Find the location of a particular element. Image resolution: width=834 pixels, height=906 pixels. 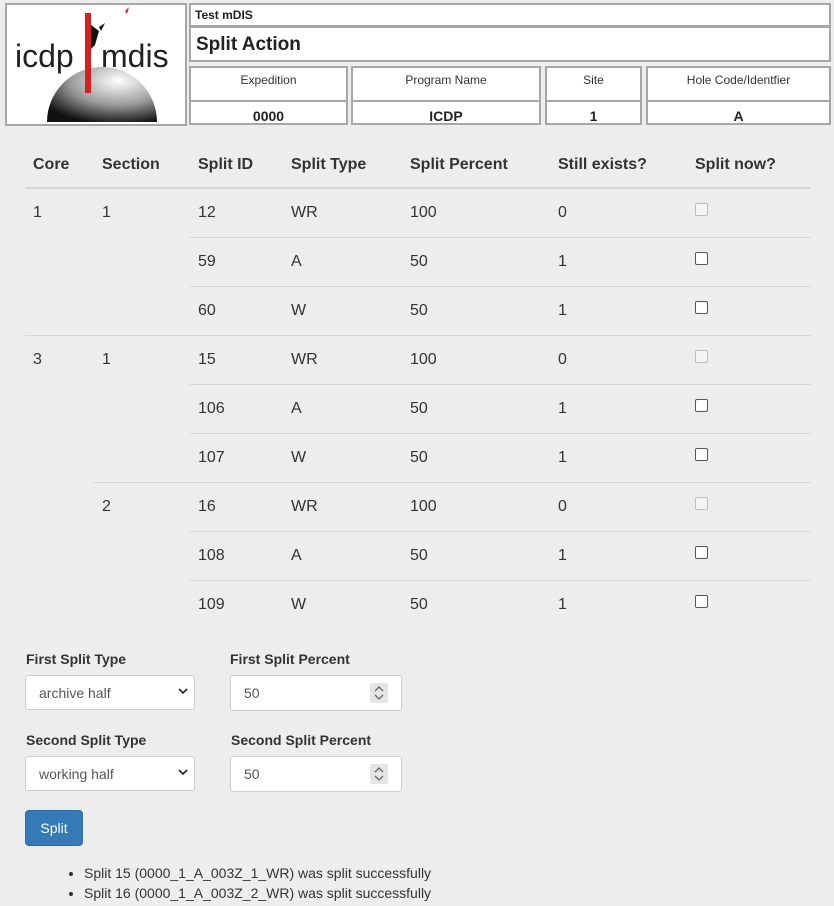

column-header-still-exists: Still exists? is located at coordinates (618, 166).